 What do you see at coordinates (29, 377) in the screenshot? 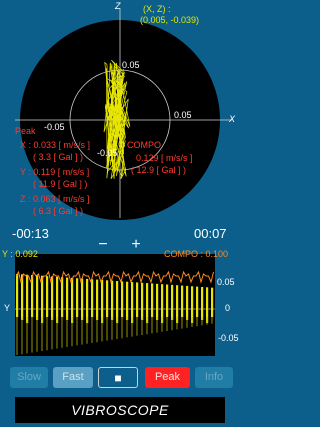
I see `slow-button: Slow` at bounding box center [29, 377].